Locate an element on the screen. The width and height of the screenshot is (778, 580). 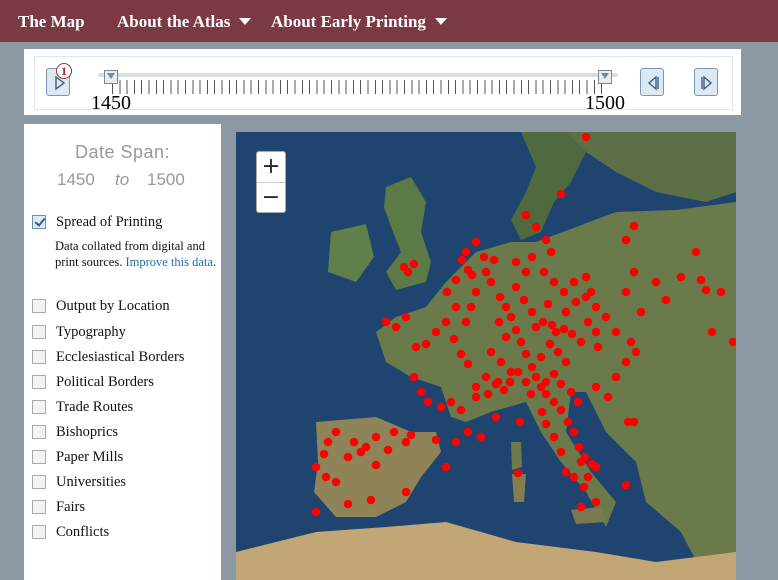
zoom-out-button: − is located at coordinates (271, 198).